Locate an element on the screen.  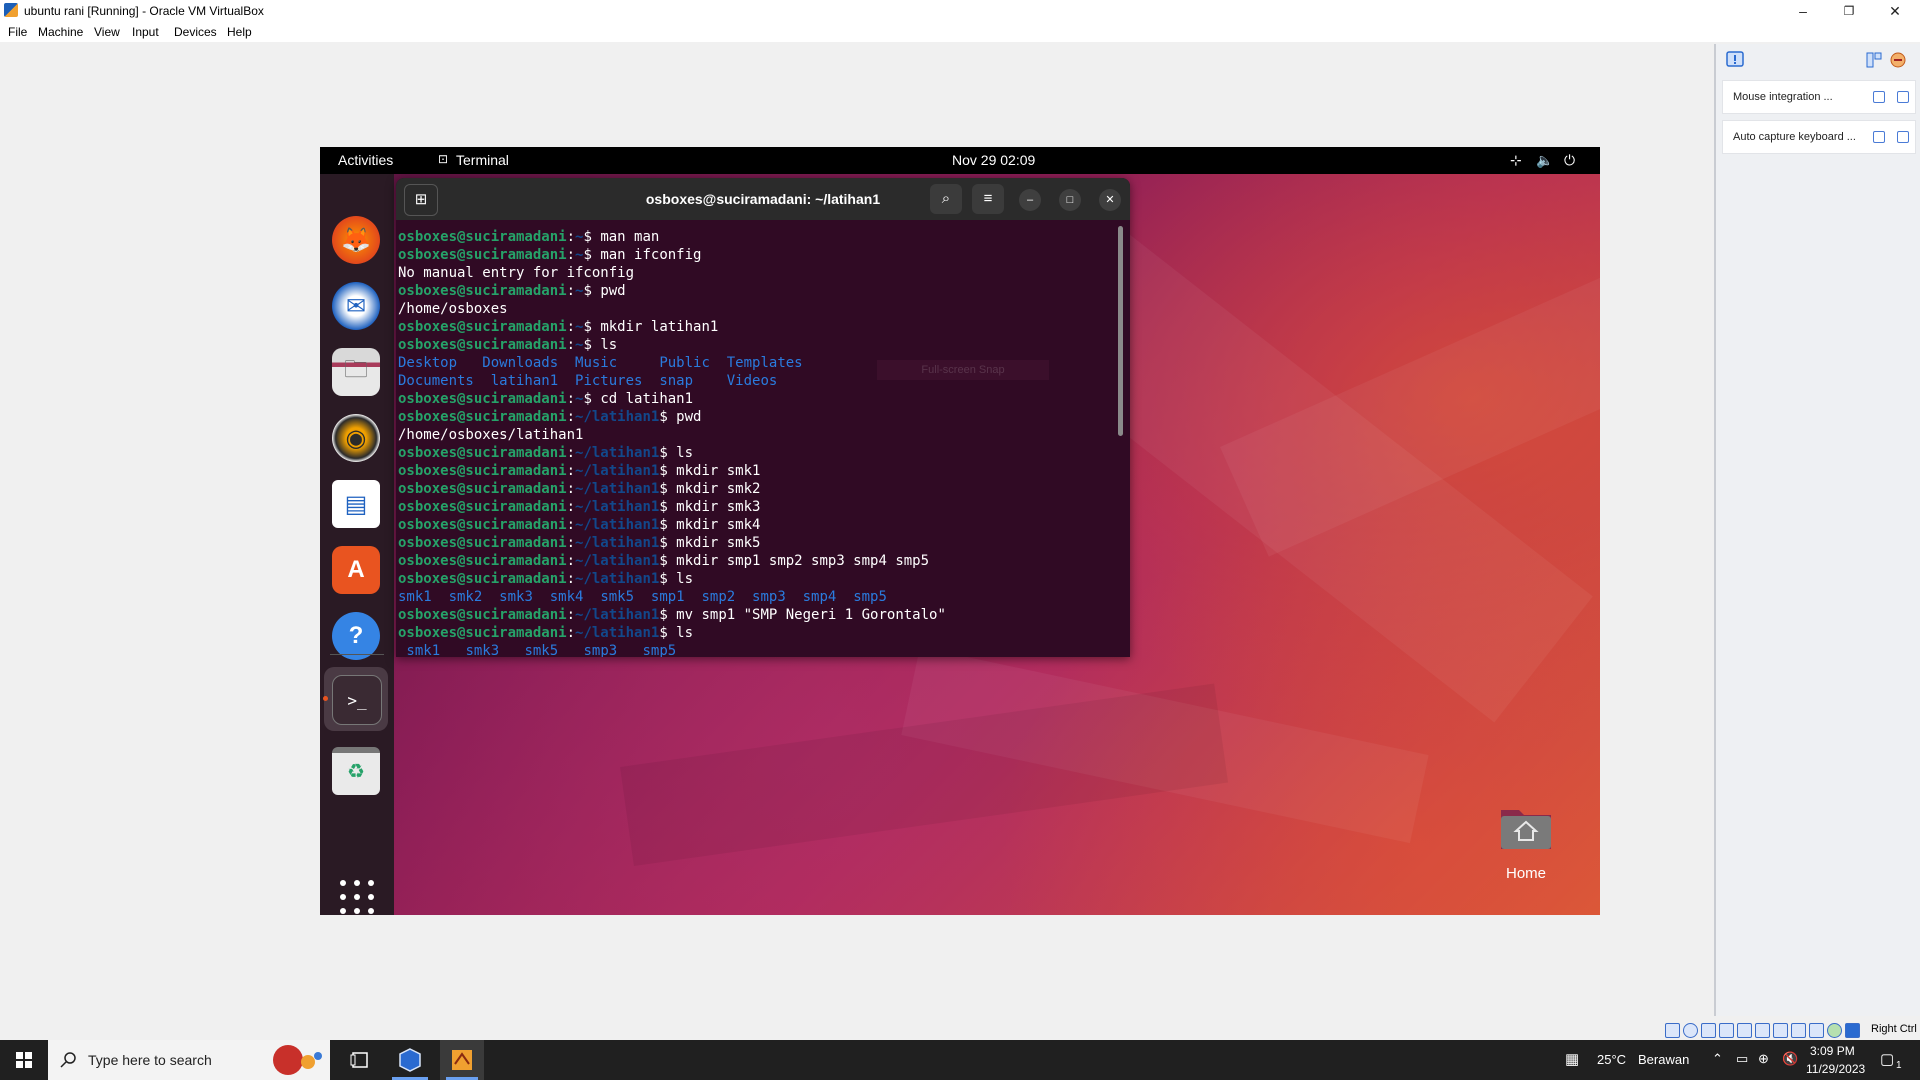
clock: Nov 29 02:09 is located at coordinates (993, 160).